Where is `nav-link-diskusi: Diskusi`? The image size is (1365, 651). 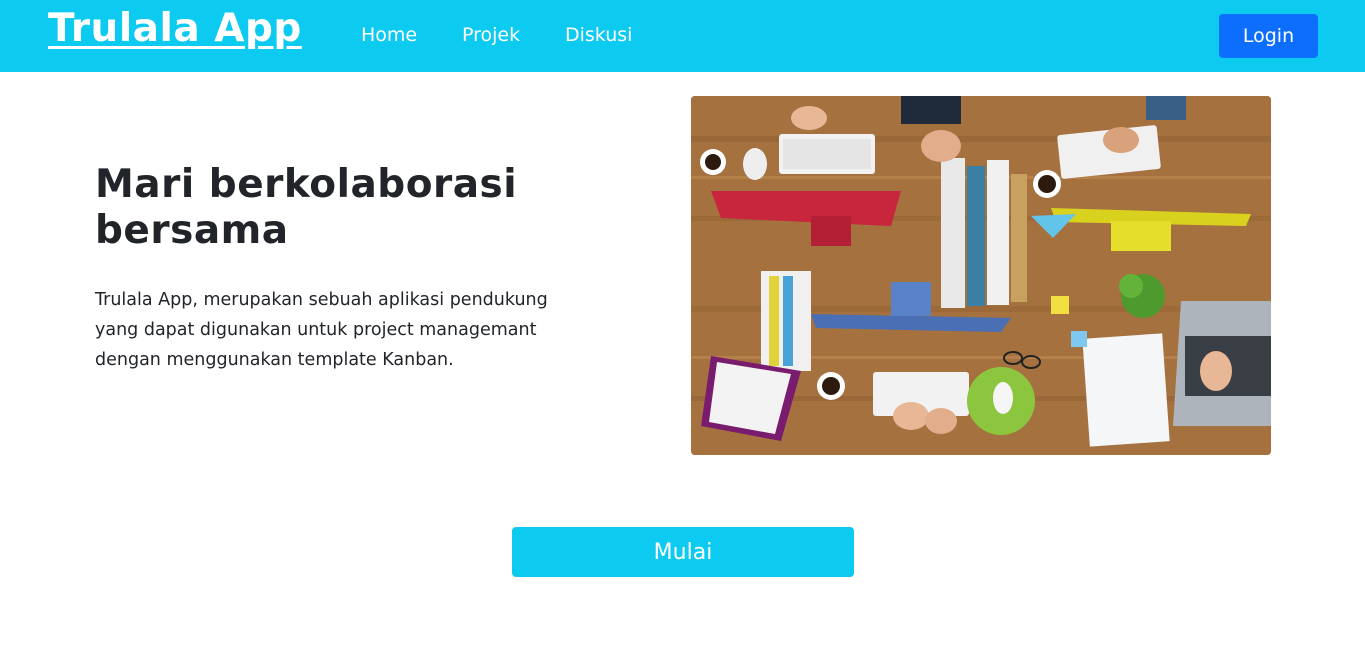 nav-link-diskusi: Diskusi is located at coordinates (598, 35).